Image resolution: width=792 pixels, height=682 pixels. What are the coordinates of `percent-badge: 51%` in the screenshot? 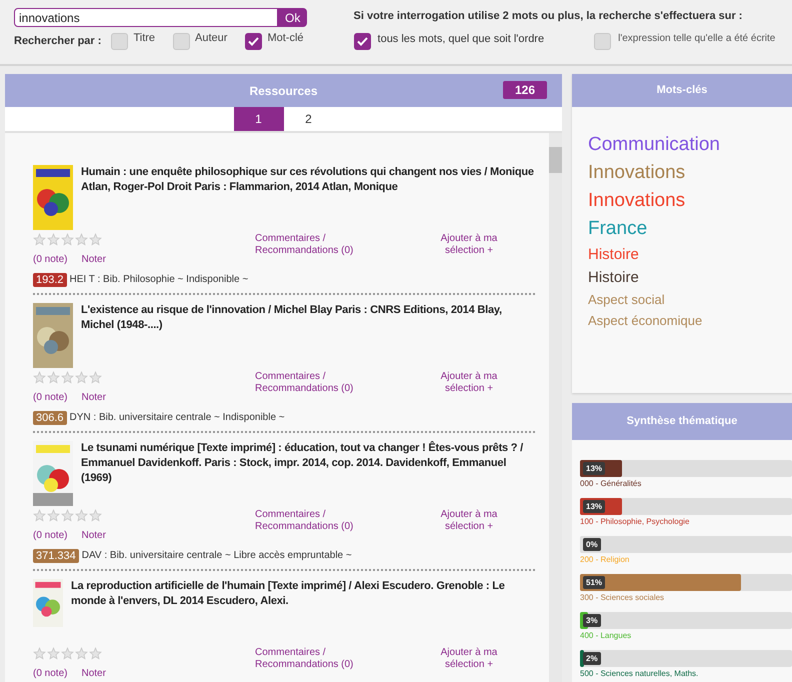 It's located at (594, 582).